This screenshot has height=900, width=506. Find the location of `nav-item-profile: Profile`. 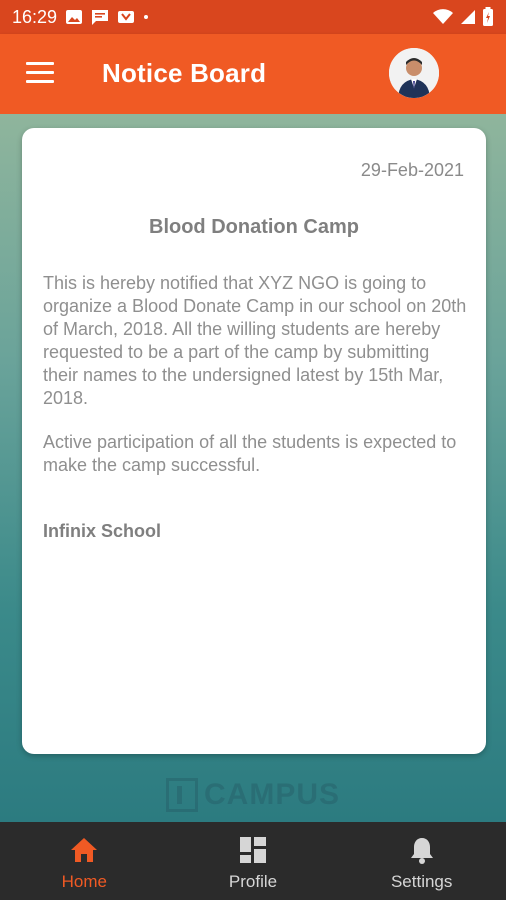

nav-item-profile: Profile is located at coordinates (253, 861).